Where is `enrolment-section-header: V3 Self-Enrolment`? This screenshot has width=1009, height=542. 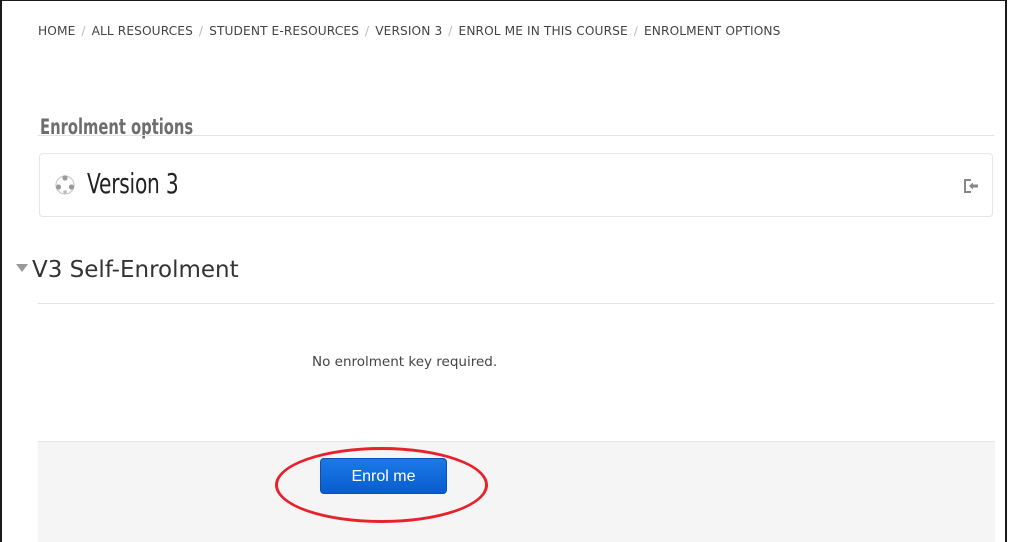 enrolment-section-header: V3 Self-Enrolment is located at coordinates (127, 270).